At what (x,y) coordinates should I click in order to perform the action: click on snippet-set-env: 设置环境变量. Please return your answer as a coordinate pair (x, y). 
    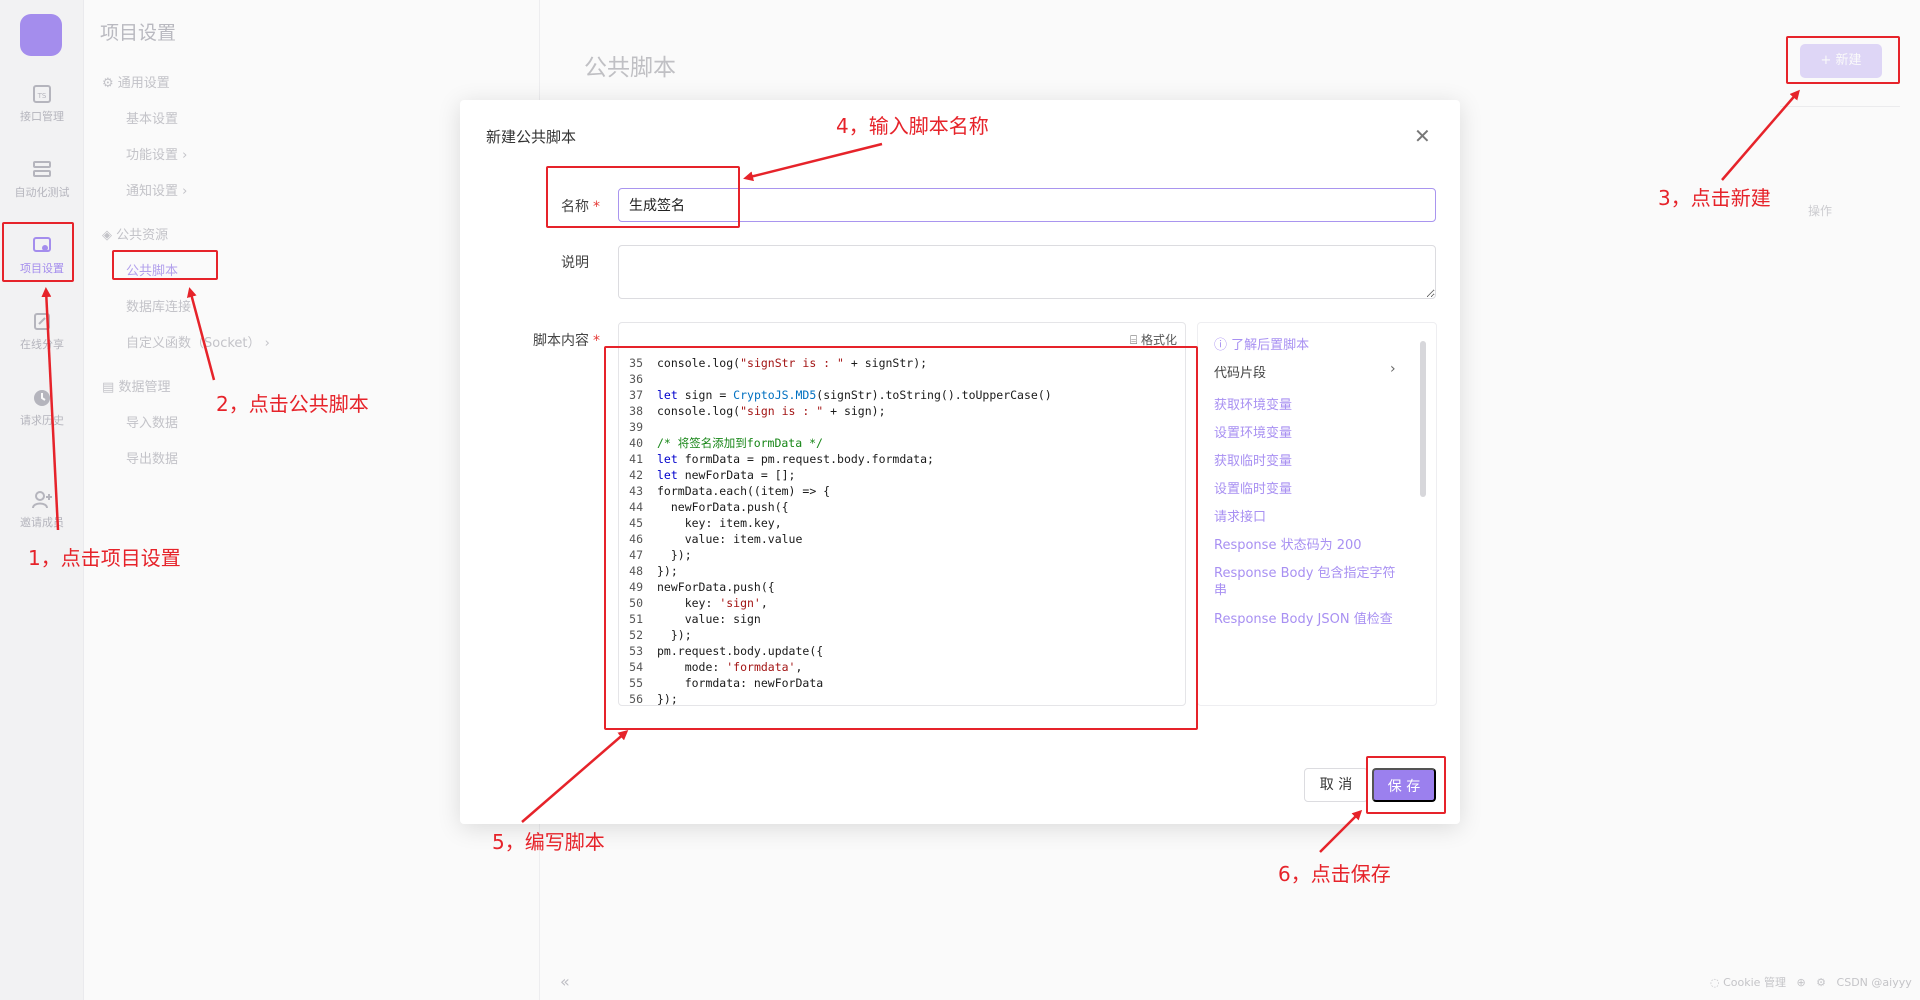
    Looking at the image, I should click on (1308, 433).